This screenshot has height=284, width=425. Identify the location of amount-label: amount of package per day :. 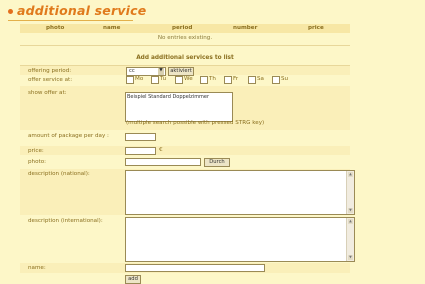
(68, 136).